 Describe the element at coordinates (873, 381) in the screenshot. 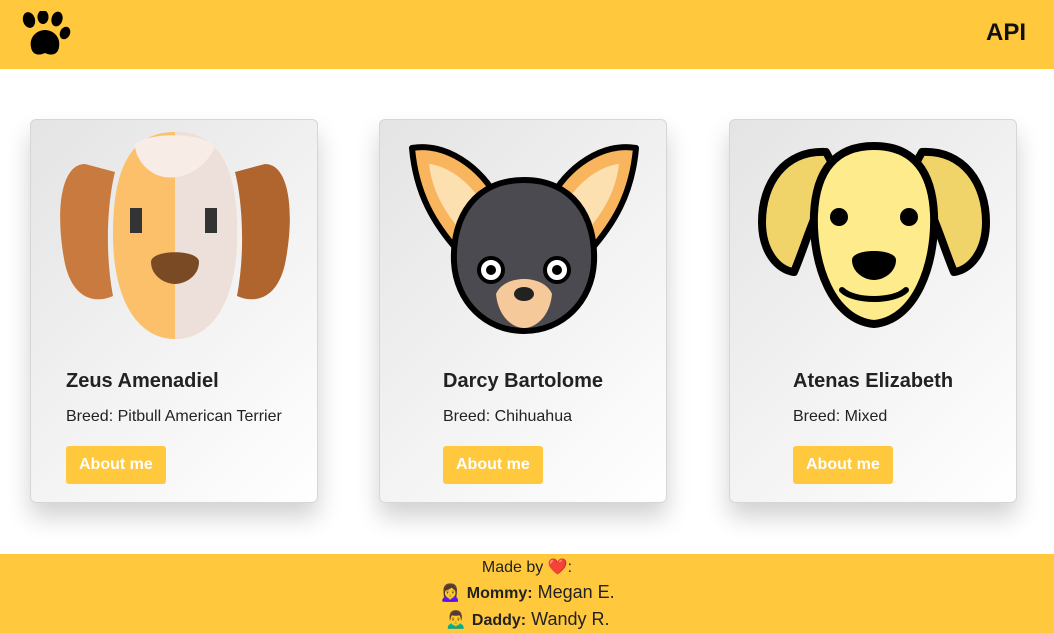

I see `dog-name: Atenas Elizabeth` at that location.